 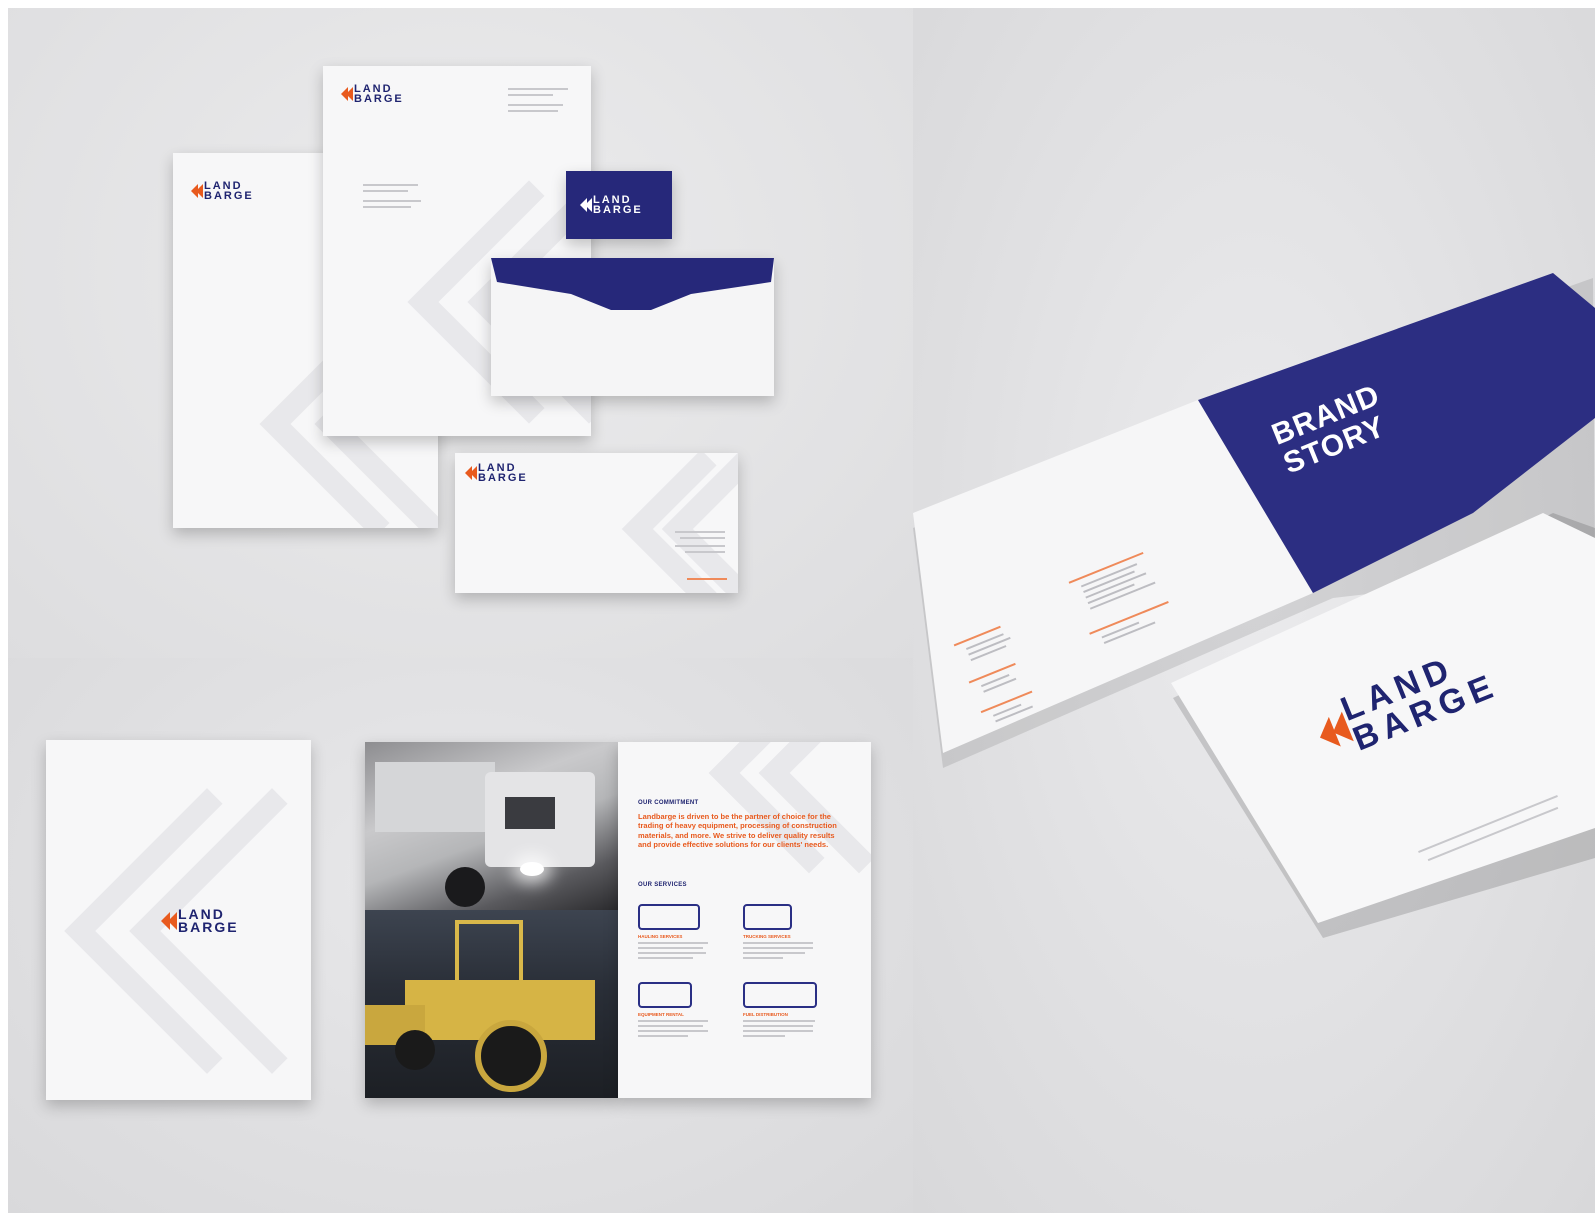 I want to click on envelope-front: LAND BARGE, so click(x=596, y=523).